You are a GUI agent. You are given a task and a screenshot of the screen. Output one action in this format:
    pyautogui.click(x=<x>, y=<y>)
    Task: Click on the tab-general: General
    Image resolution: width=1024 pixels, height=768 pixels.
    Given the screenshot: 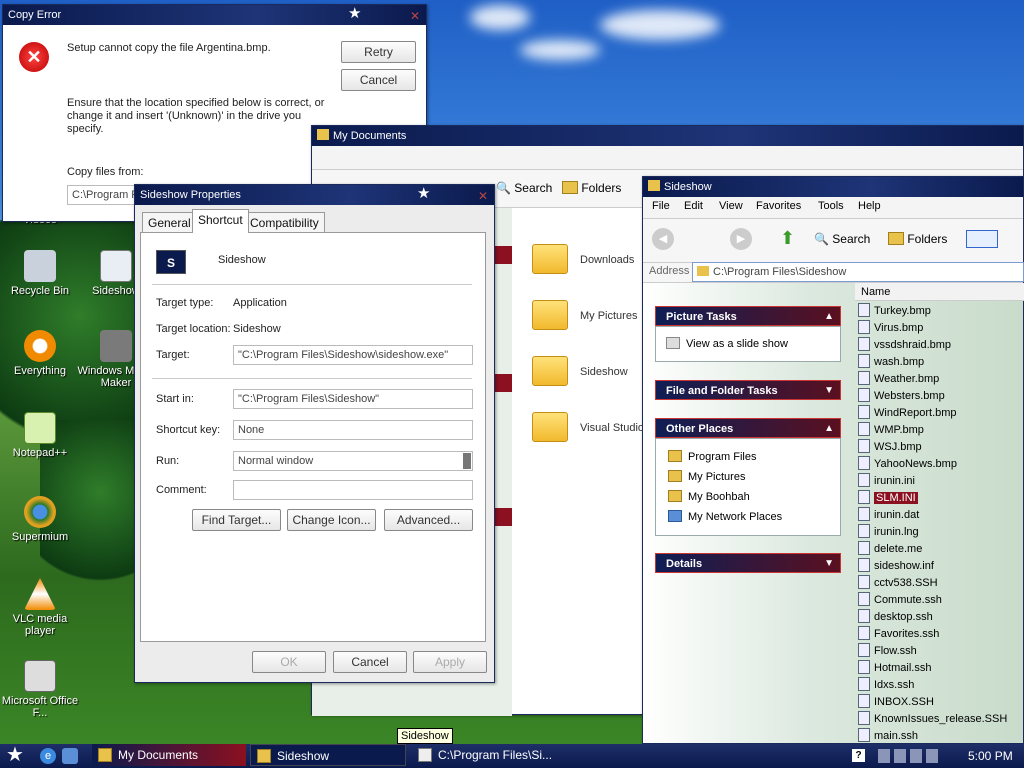 What is the action you would take?
    pyautogui.click(x=169, y=222)
    